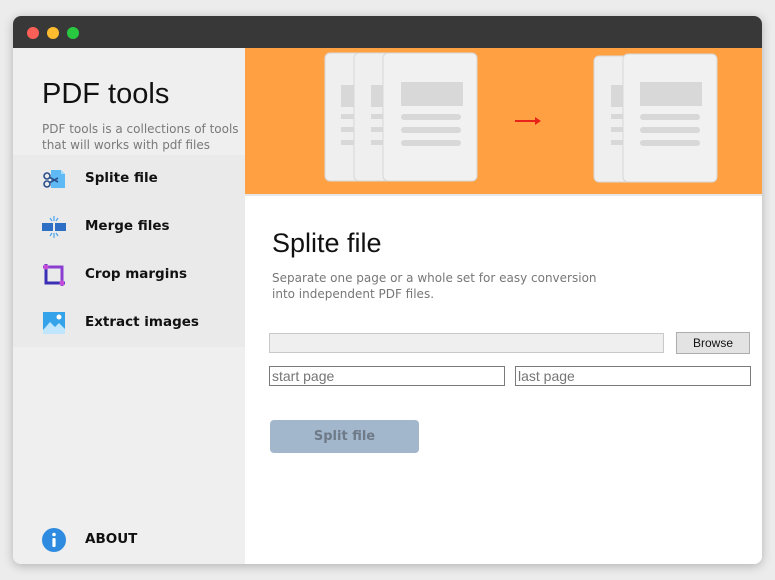  I want to click on sidebar-item-crop-margins: Crop margins, so click(129, 275).